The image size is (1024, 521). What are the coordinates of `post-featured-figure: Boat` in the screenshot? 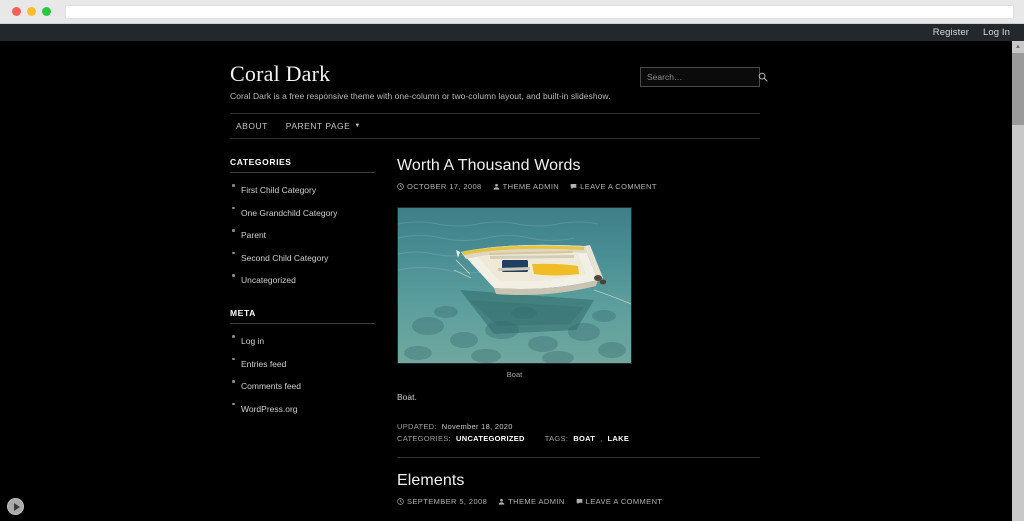 It's located at (514, 293).